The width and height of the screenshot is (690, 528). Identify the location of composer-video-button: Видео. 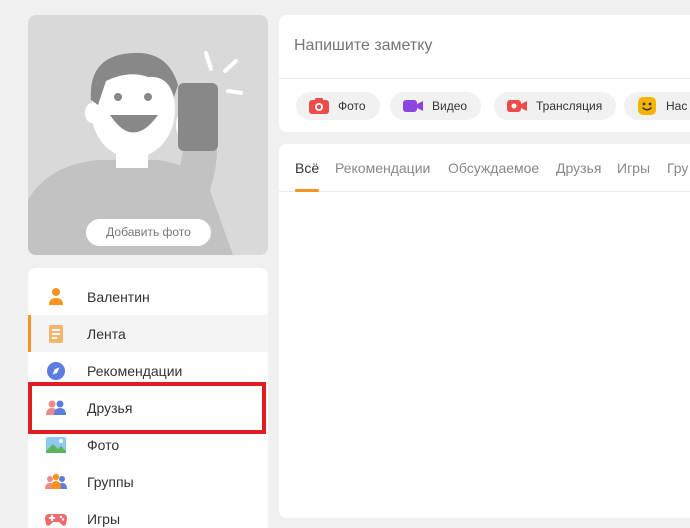
(436, 106).